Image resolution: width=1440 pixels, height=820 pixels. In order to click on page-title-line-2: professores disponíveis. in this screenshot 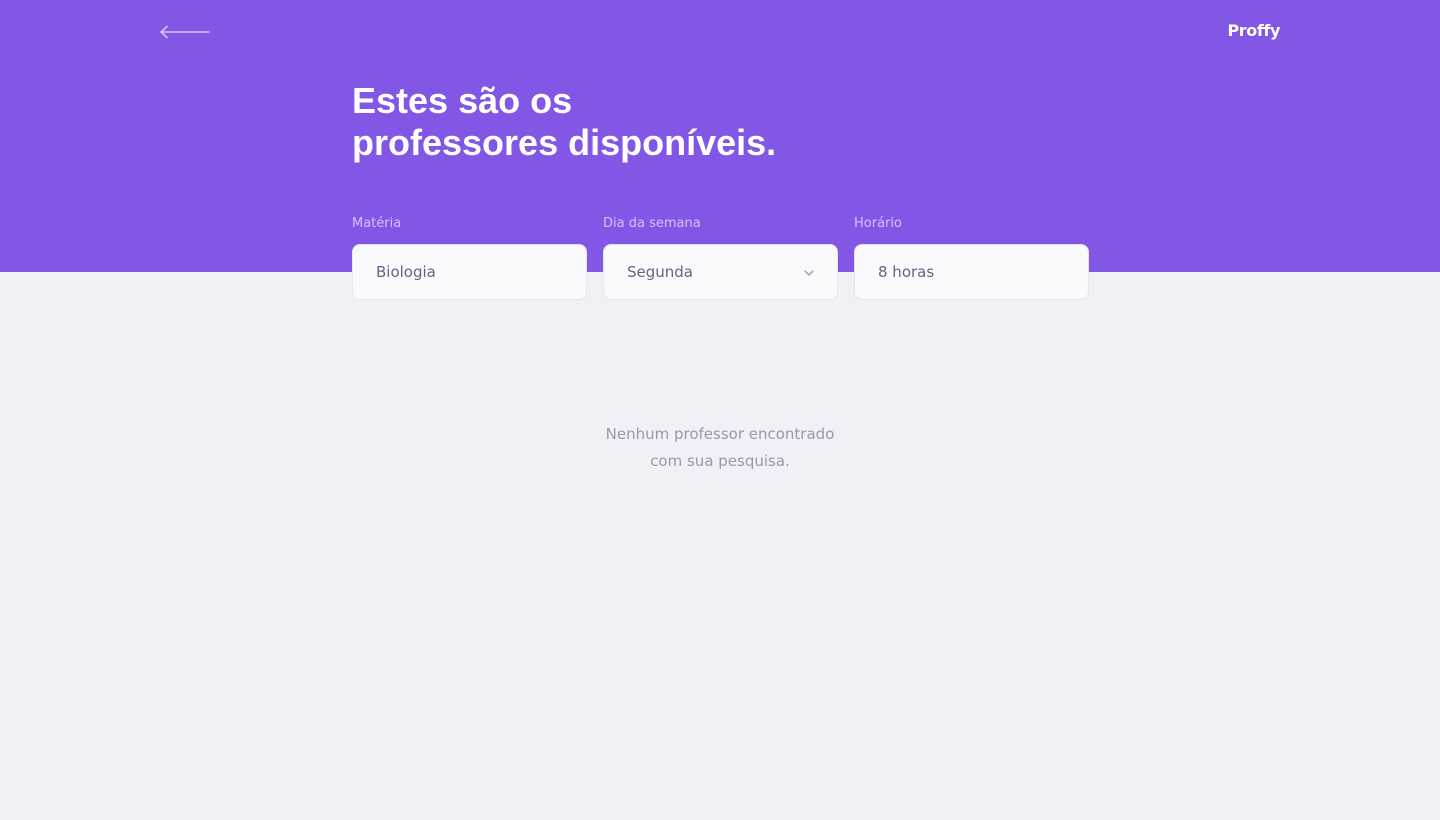, I will do `click(564, 142)`.